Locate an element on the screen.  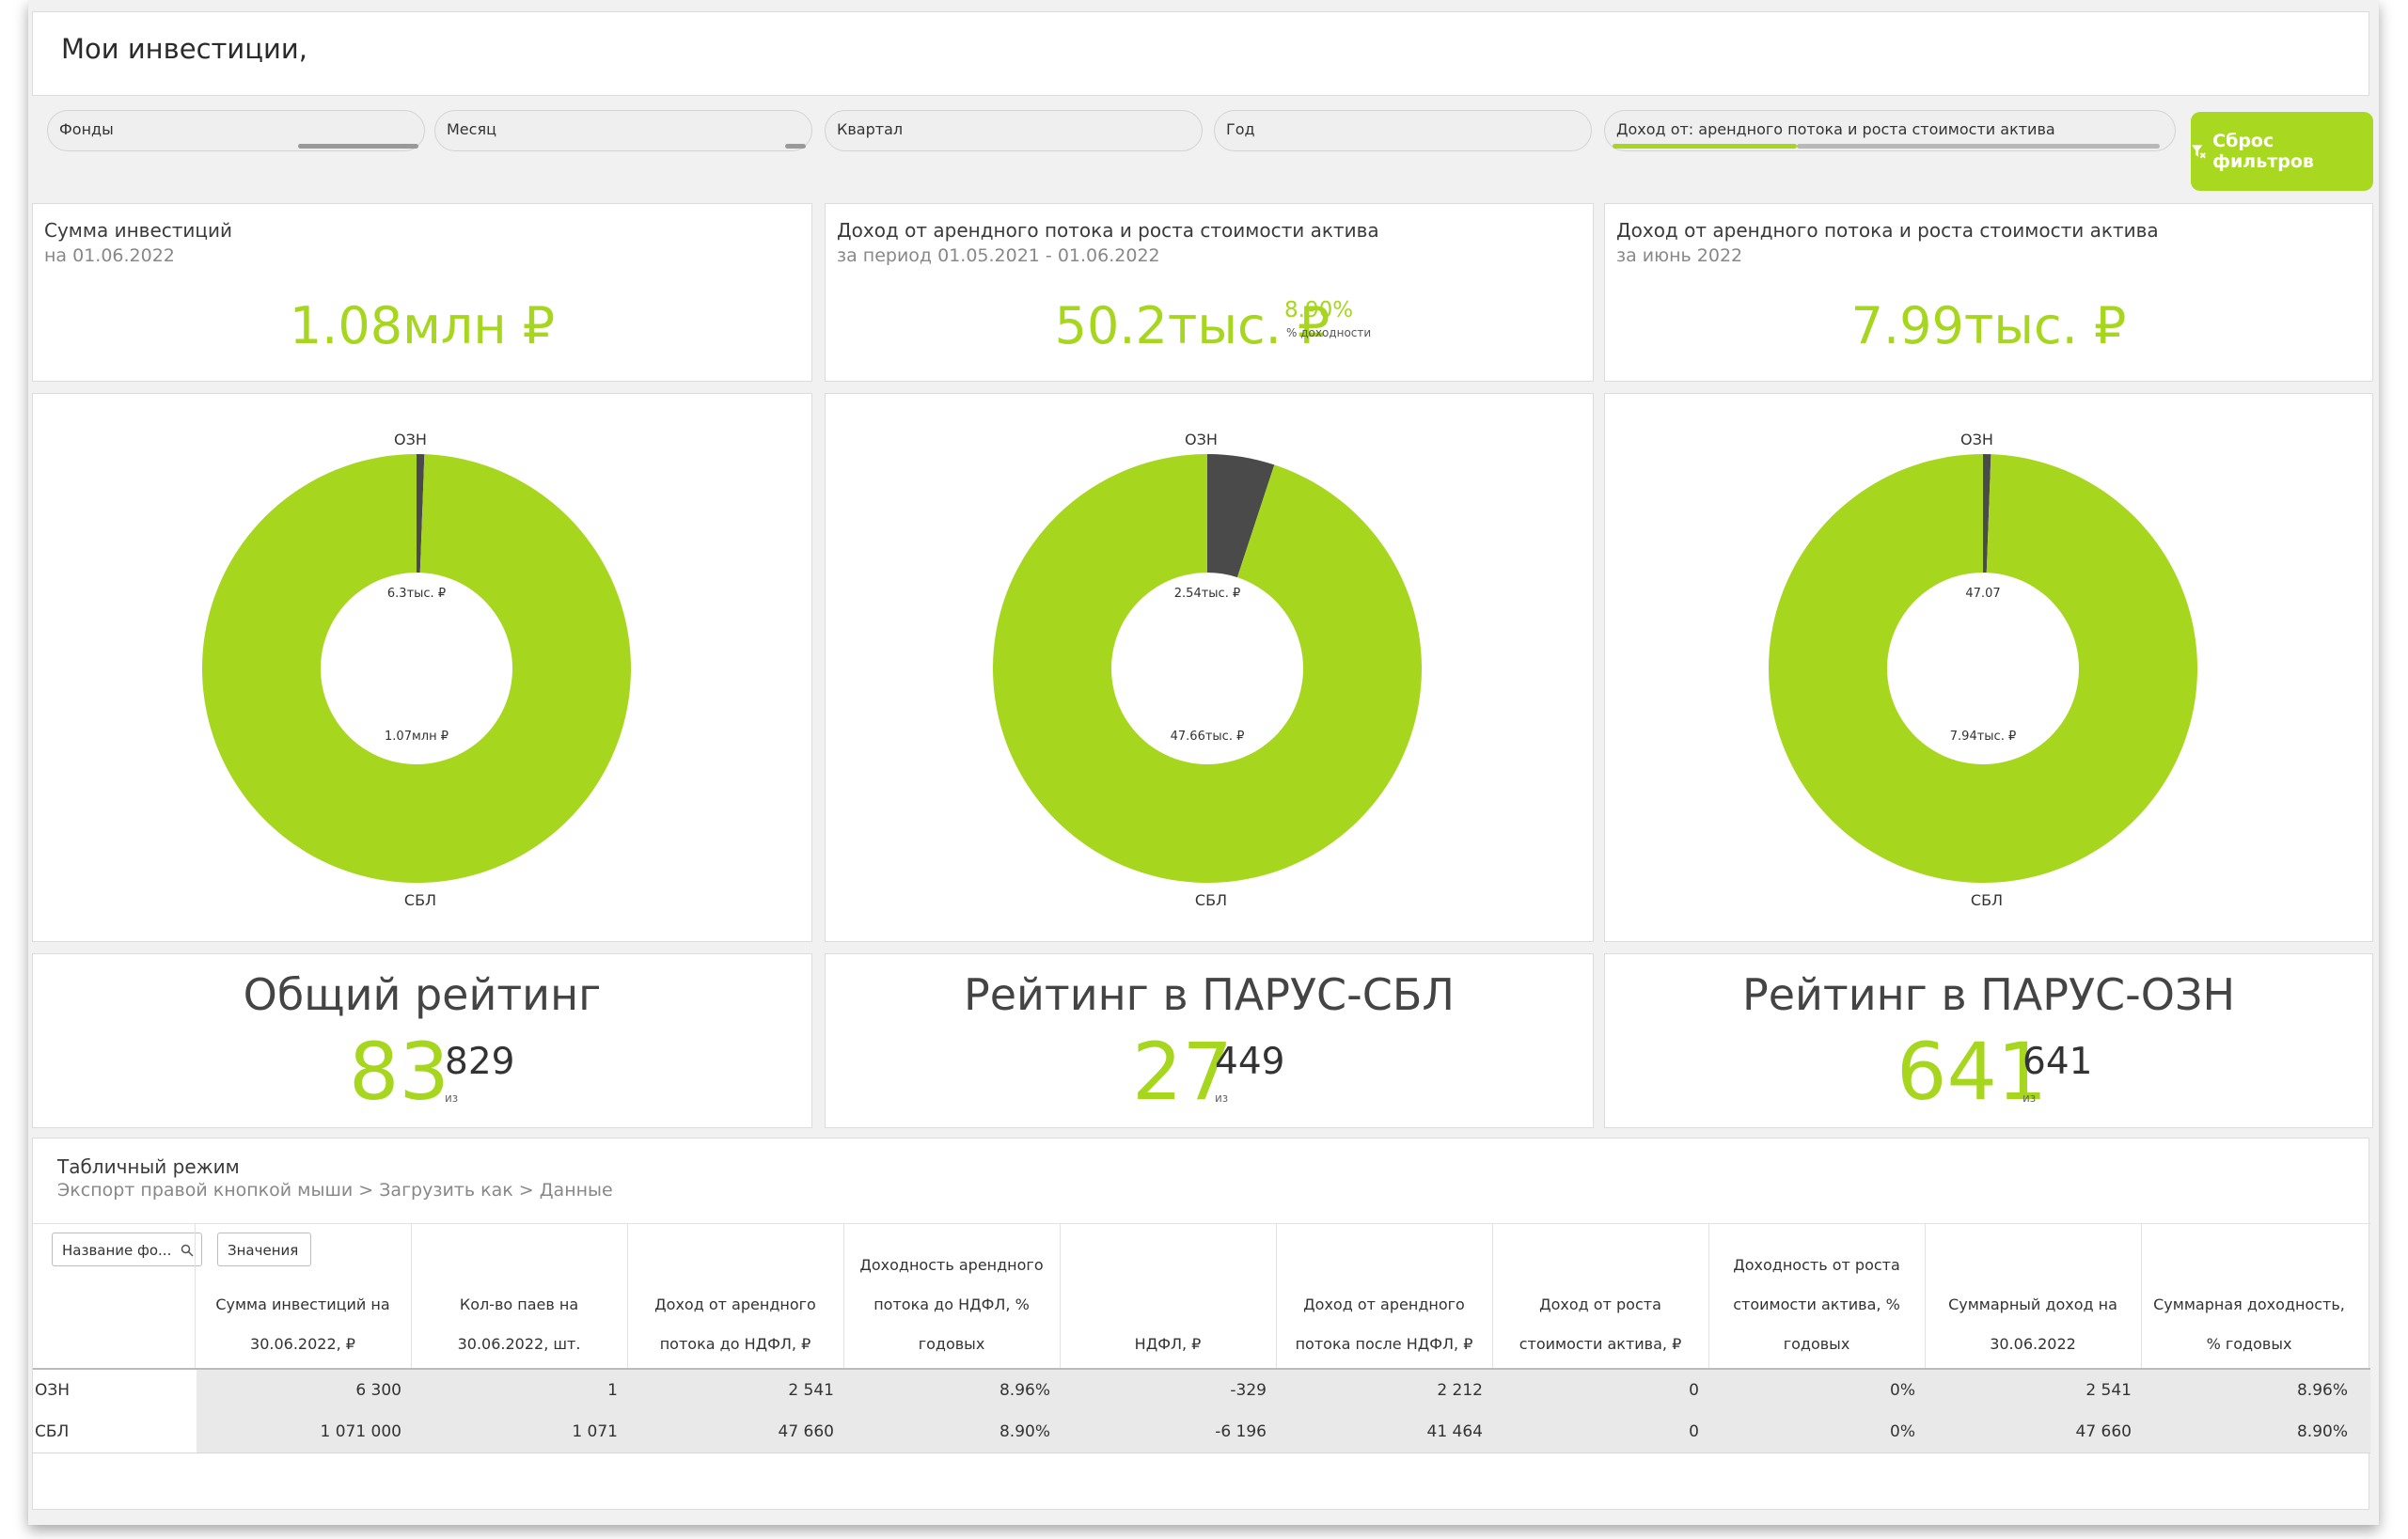
kpi-subtitle: на 01.06.2022 is located at coordinates (109, 256).